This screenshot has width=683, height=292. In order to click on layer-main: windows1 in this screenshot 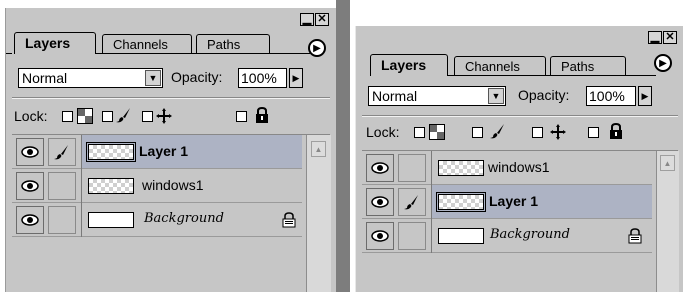, I will do `click(192, 185)`.